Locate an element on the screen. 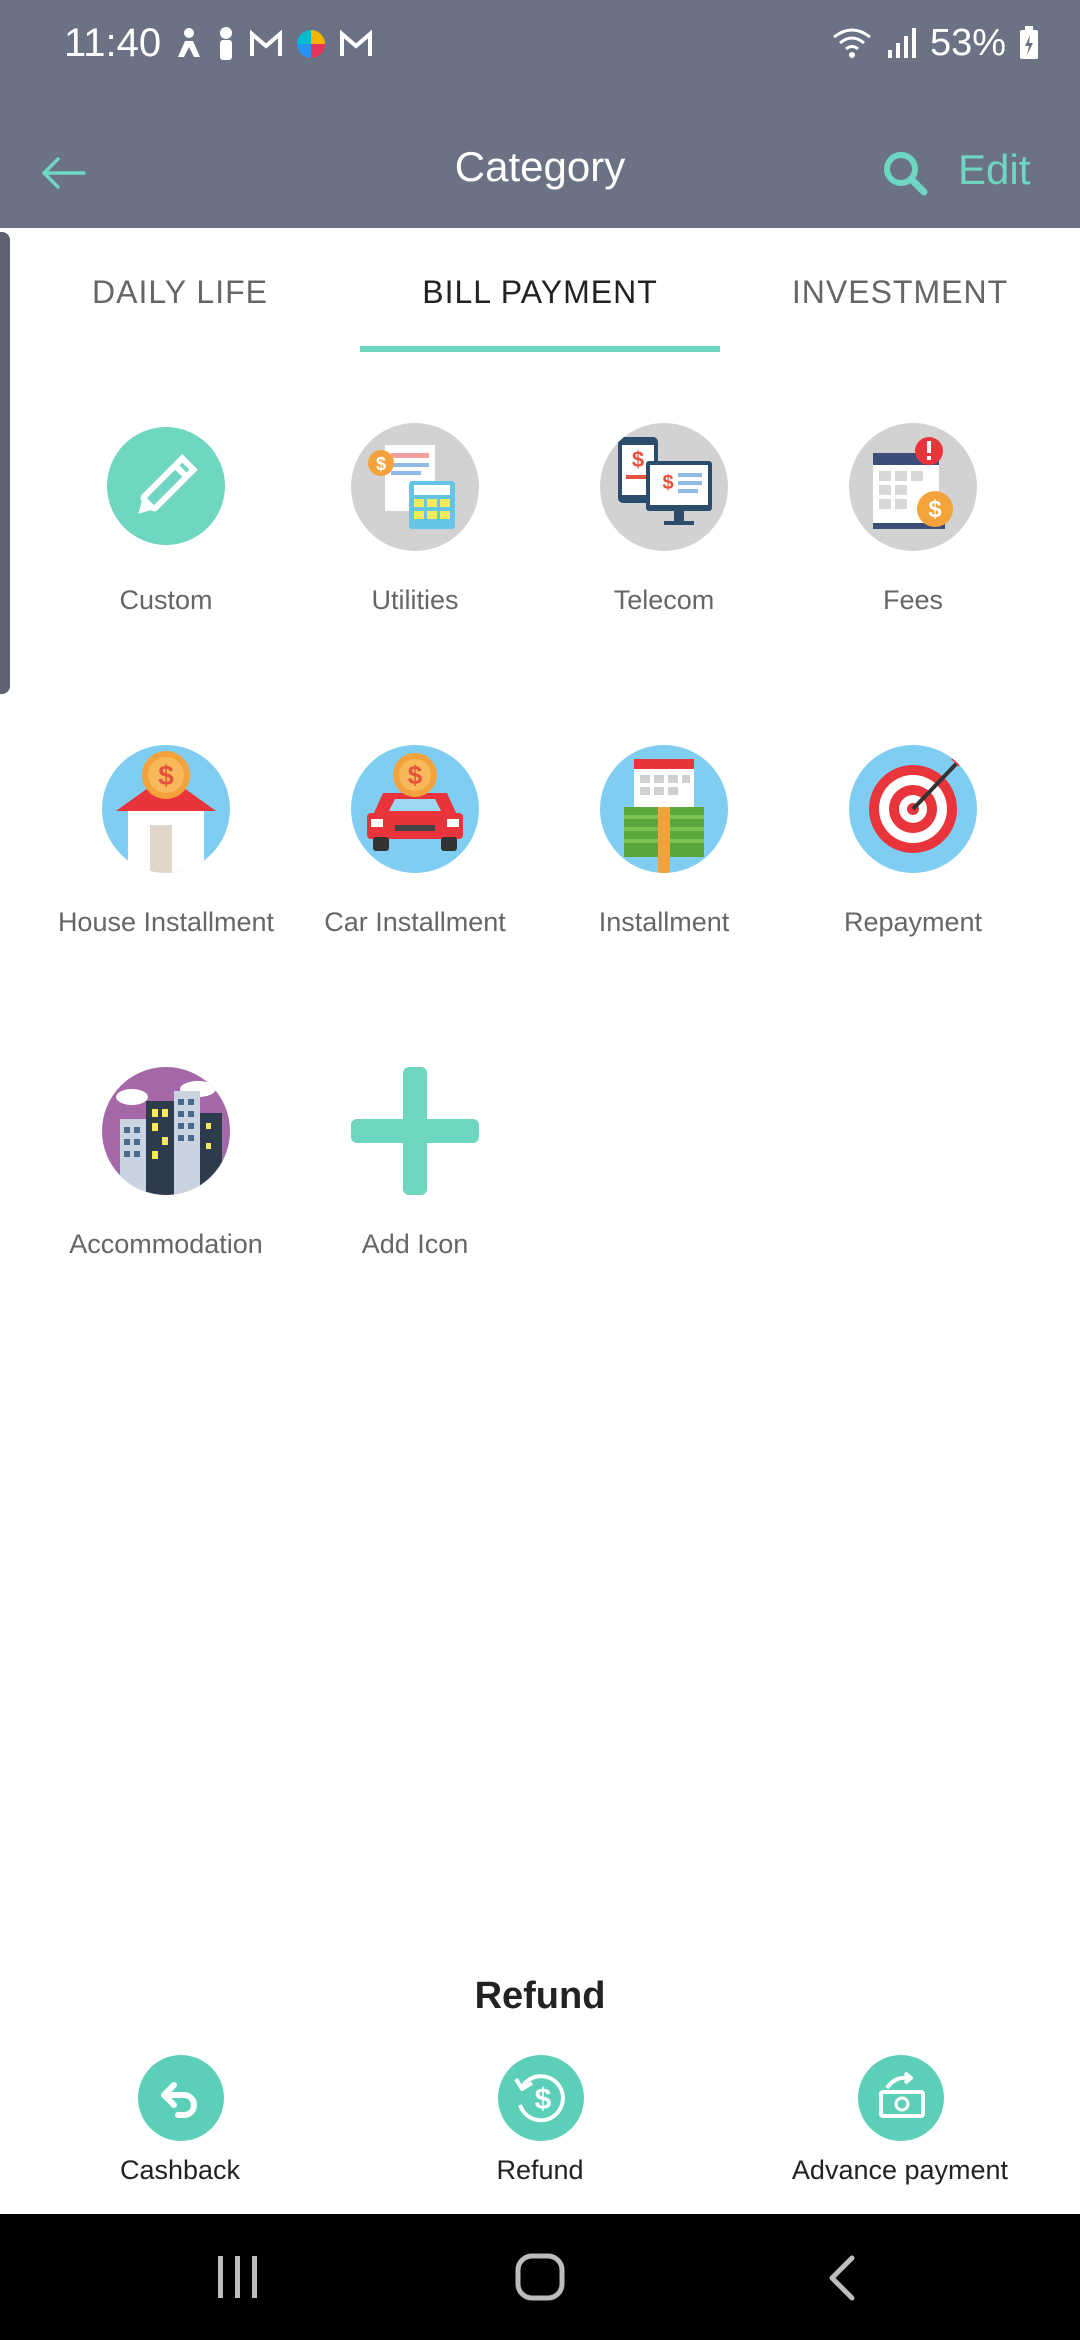  category-label: Utilities is located at coordinates (415, 600).